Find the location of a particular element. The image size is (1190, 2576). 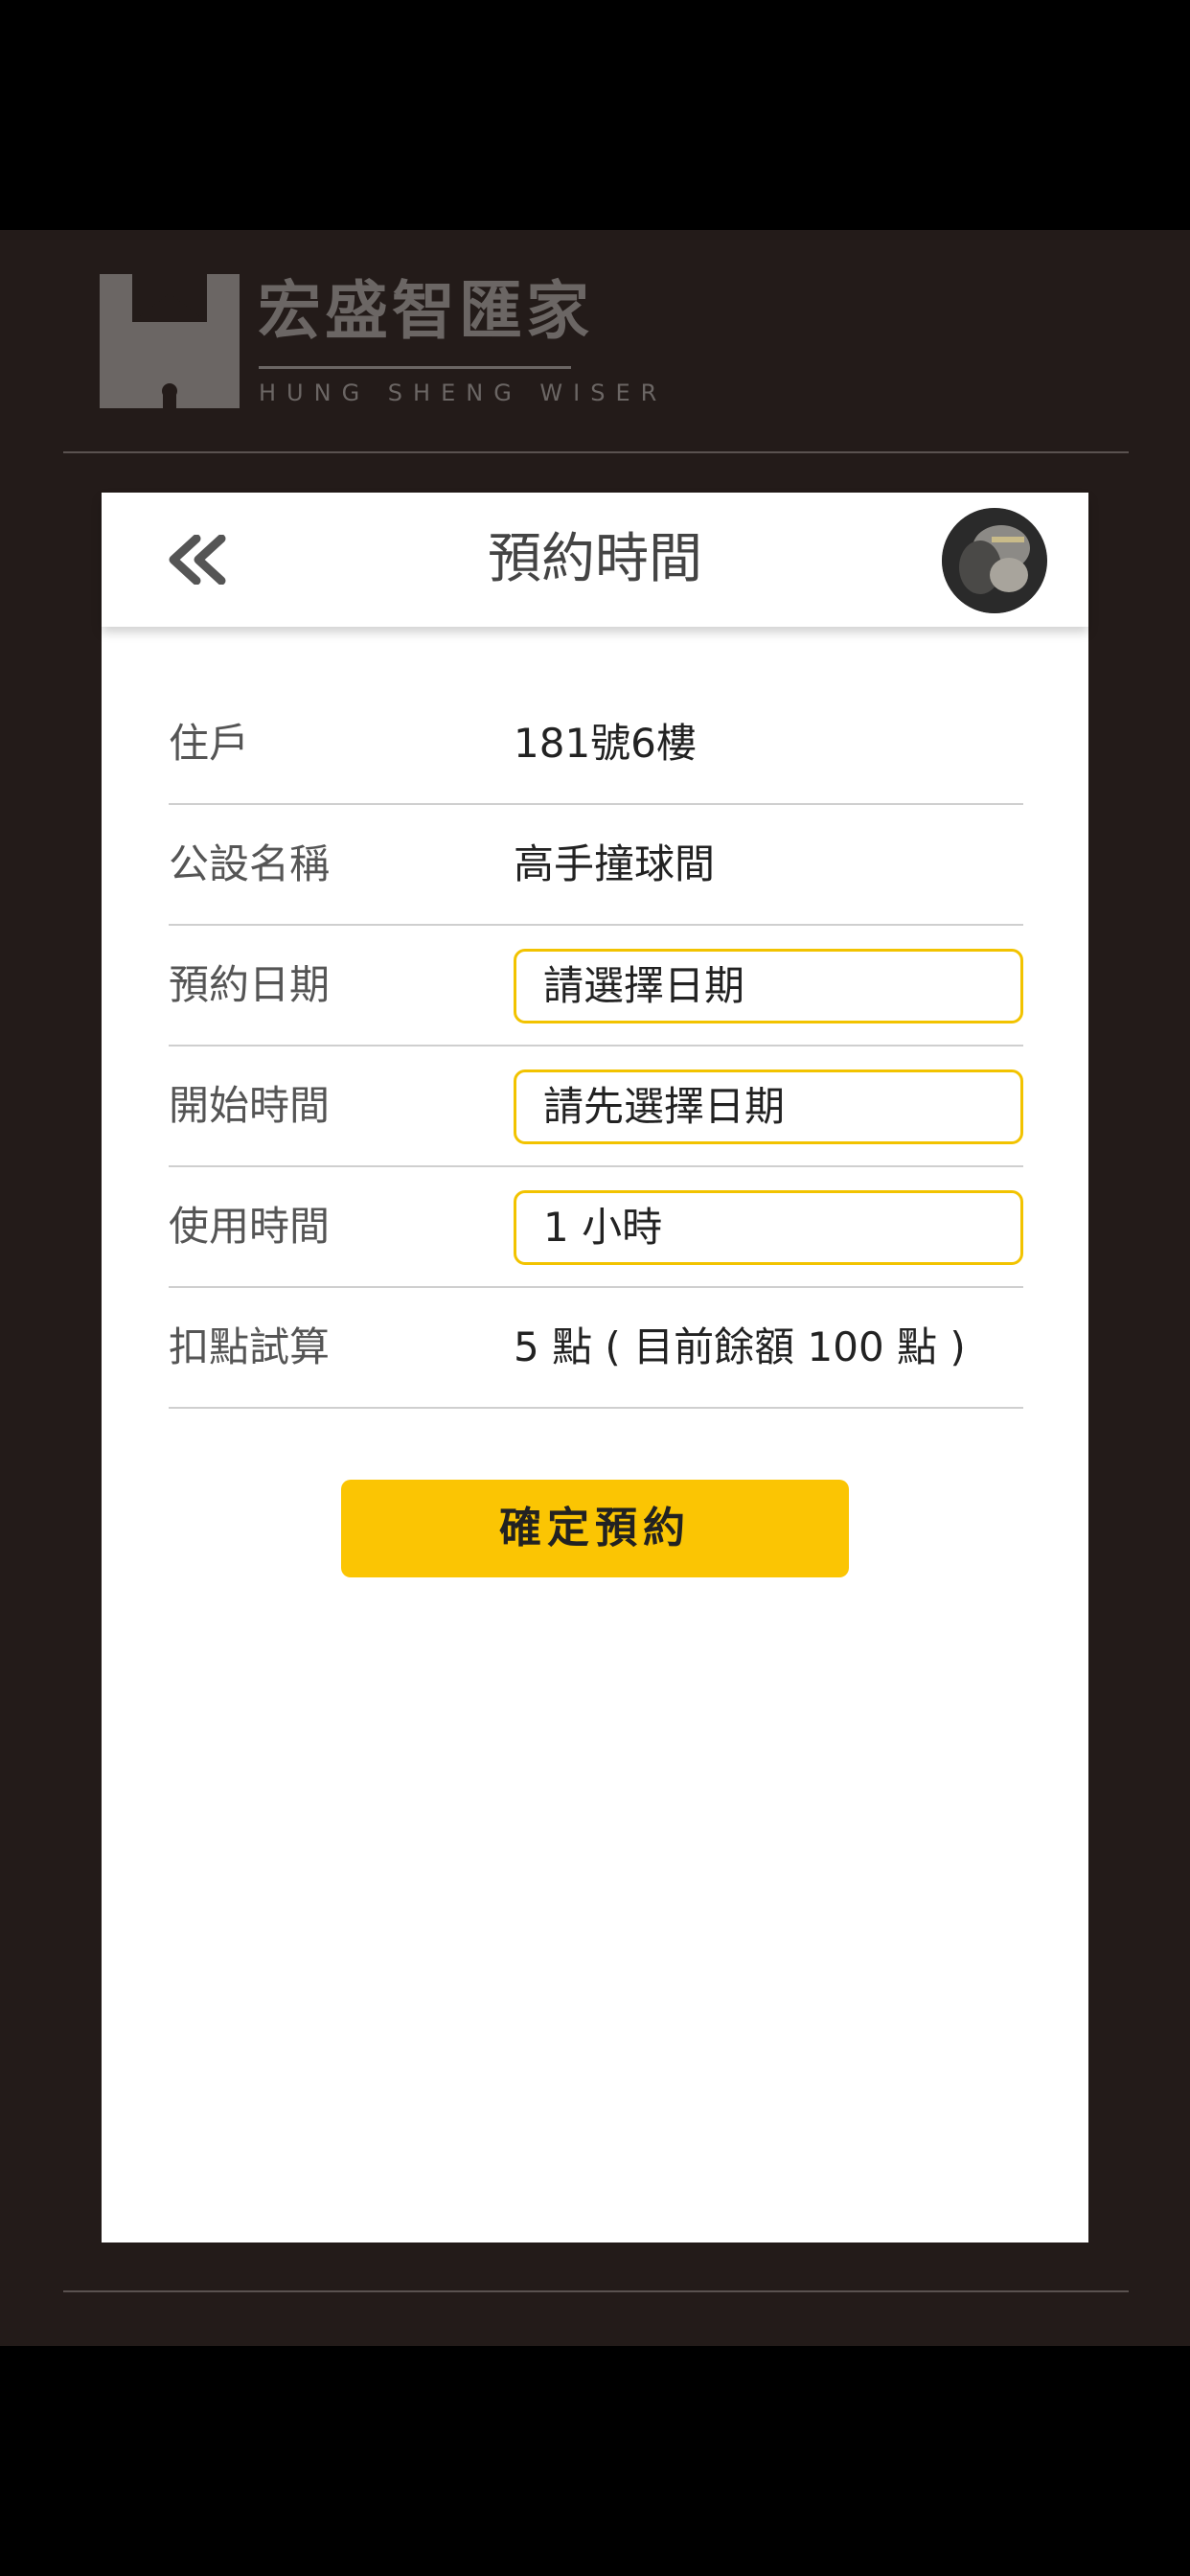

back-button is located at coordinates (198, 559).